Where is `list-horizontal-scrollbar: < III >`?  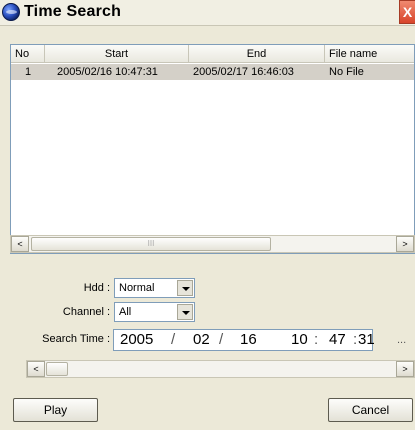 list-horizontal-scrollbar: < III > is located at coordinates (212, 244).